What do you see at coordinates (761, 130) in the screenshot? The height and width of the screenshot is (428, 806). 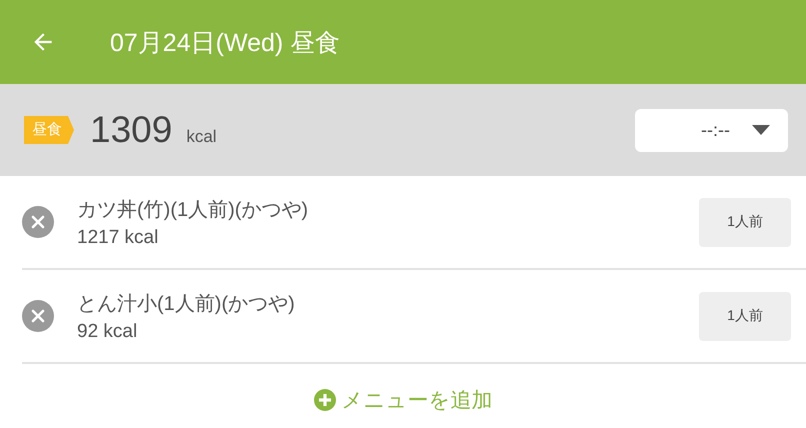 I see `caret-icon` at bounding box center [761, 130].